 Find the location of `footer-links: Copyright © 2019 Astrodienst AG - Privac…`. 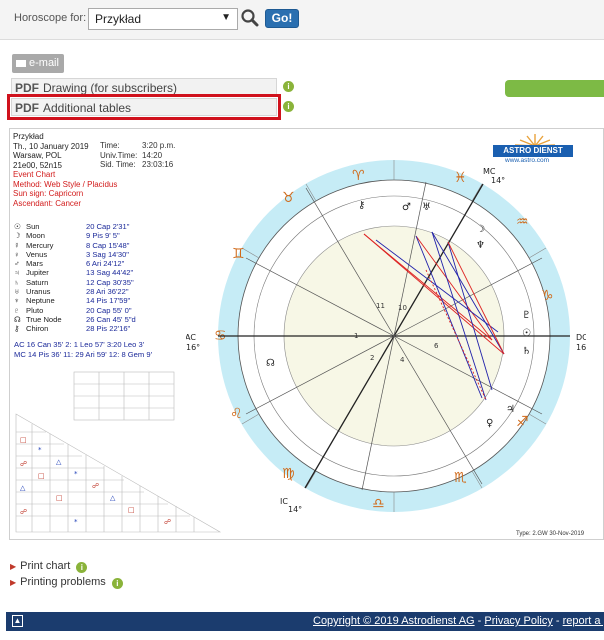

footer-links: Copyright © 2019 Astrodienst AG - Privac… is located at coordinates (458, 621).